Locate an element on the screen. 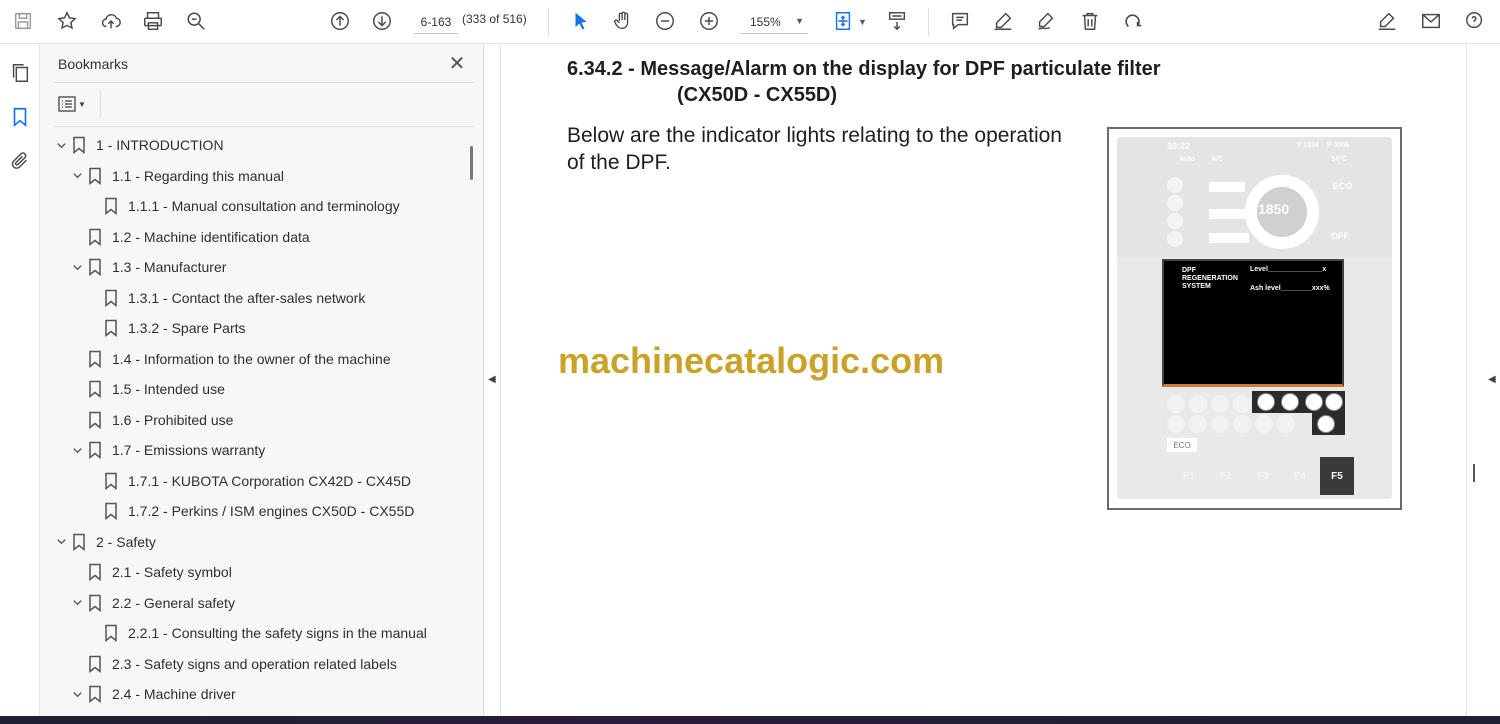  page-thumbnails-icon is located at coordinates (20, 73).